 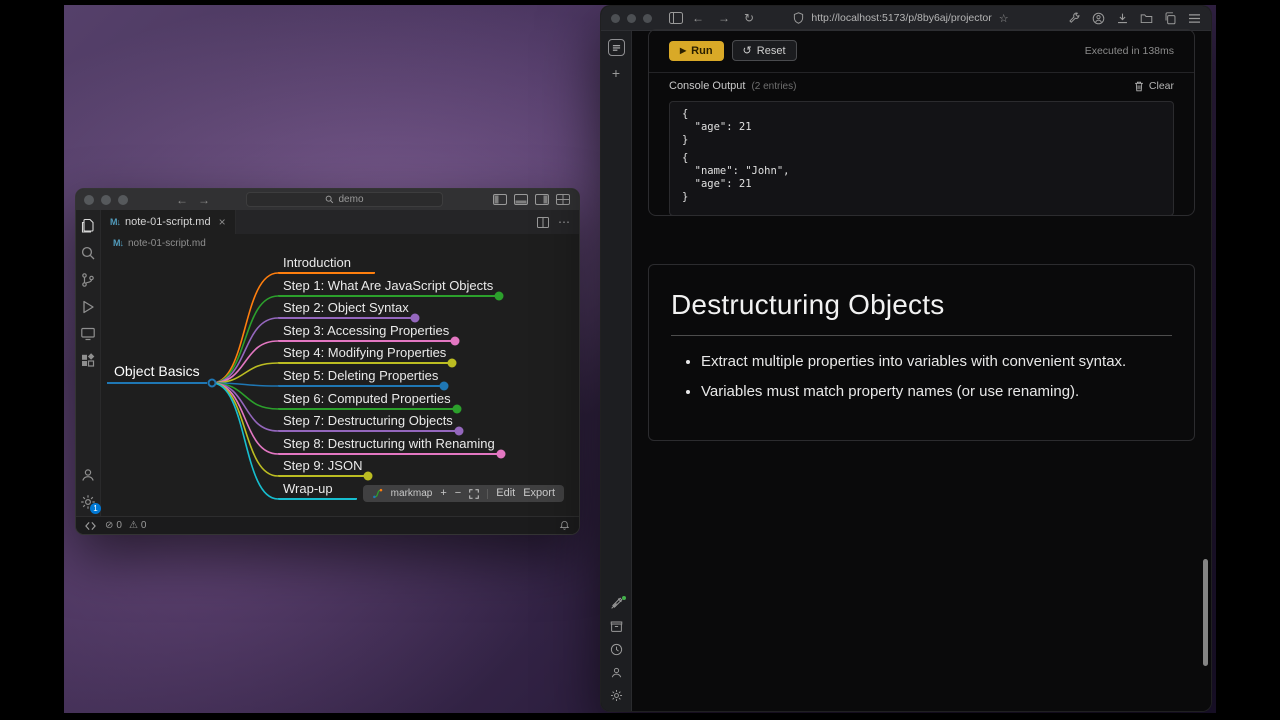 What do you see at coordinates (361, 377) in the screenshot?
I see `mindmap-node: Step 5: Deleting Properties` at bounding box center [361, 377].